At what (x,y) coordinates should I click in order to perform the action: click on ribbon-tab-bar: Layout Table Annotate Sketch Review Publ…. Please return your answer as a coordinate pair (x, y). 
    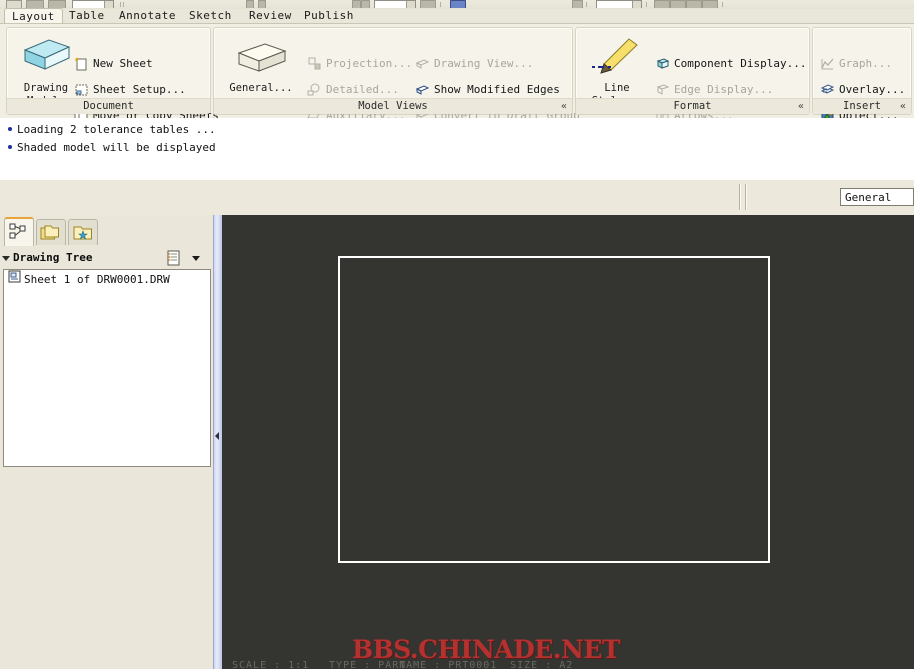
    Looking at the image, I should click on (457, 16).